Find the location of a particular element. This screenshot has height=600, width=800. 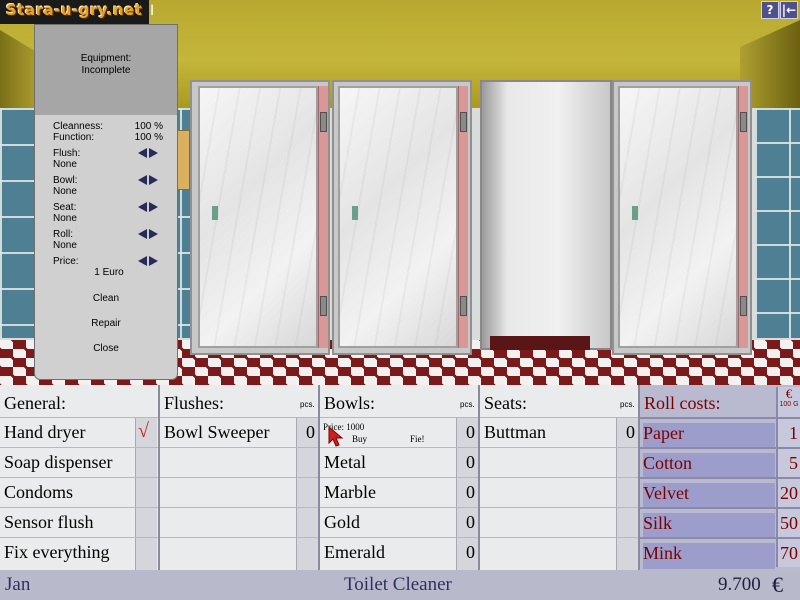

roll-item-mink: Mink 70 is located at coordinates (720, 553).